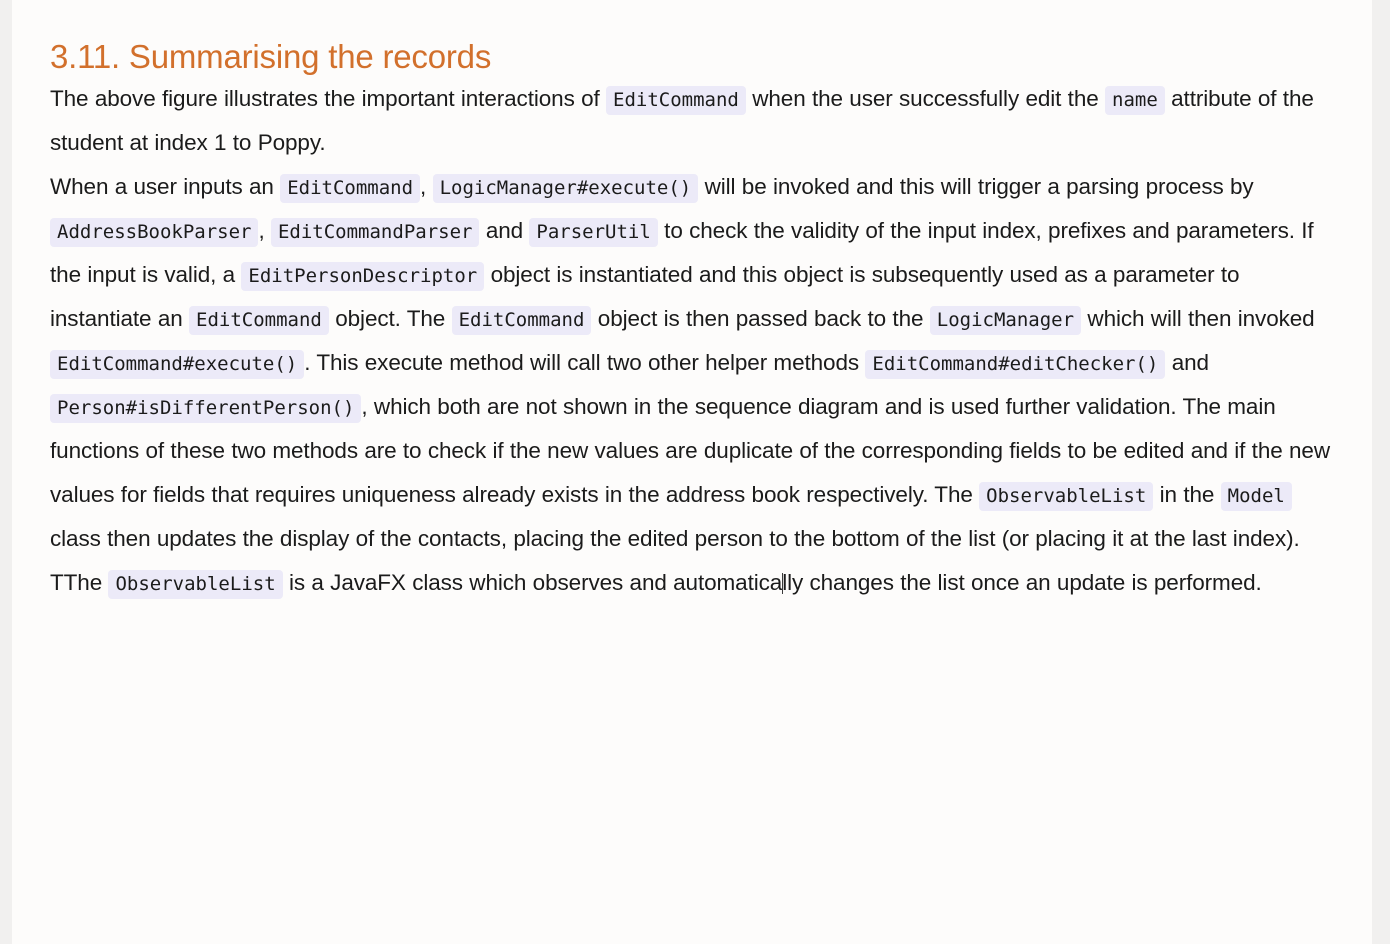  What do you see at coordinates (363, 277) in the screenshot?
I see `code-span-editpersondescriptor: EditPersonDescriptor` at bounding box center [363, 277].